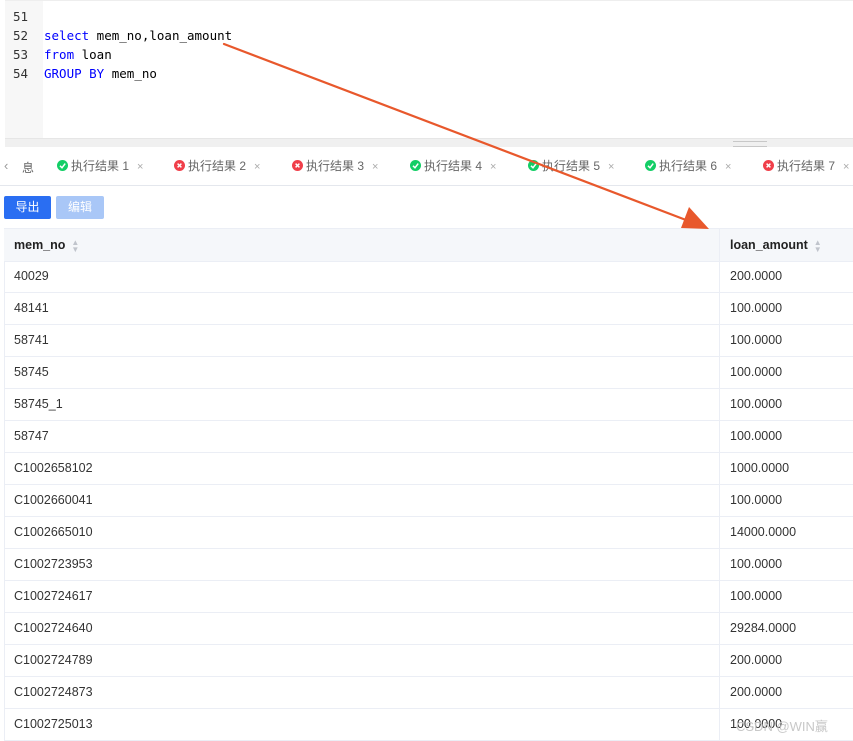 The image size is (853, 741). What do you see at coordinates (465, 135) in the screenshot?
I see `annotation-arrow` at bounding box center [465, 135].